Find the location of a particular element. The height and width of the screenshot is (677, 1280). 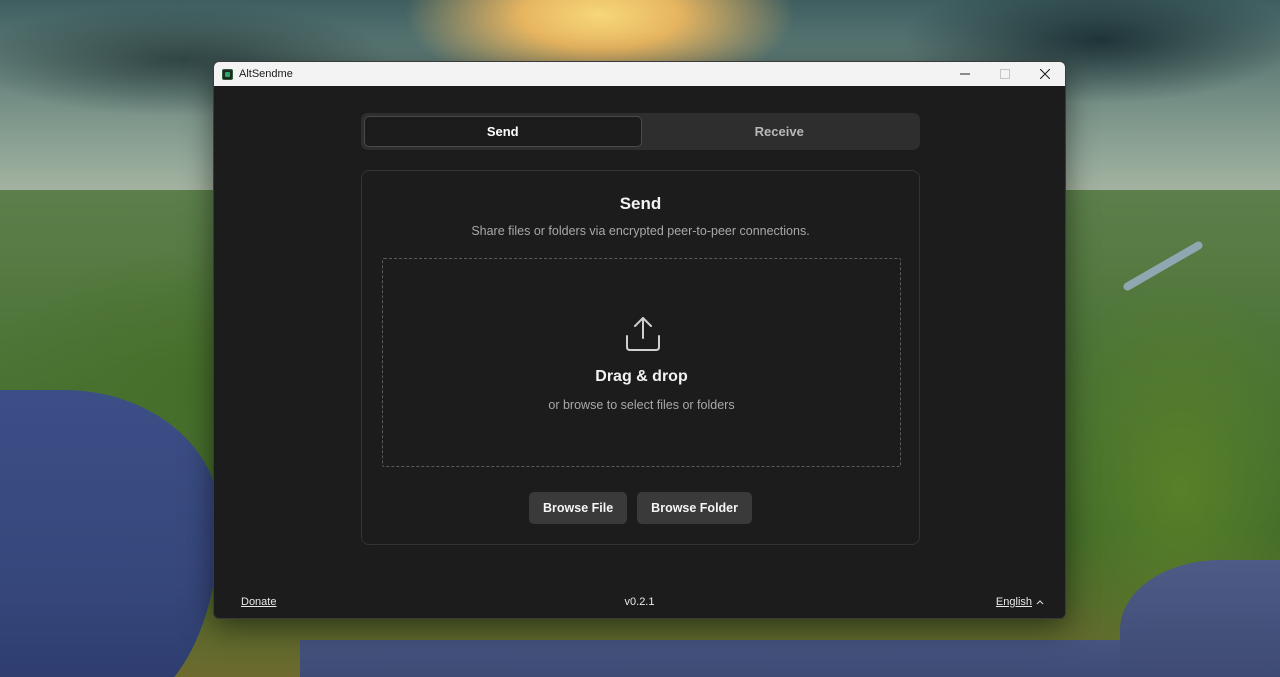

dropzone-subtitle: or browse to select files or folders is located at coordinates (641, 405).